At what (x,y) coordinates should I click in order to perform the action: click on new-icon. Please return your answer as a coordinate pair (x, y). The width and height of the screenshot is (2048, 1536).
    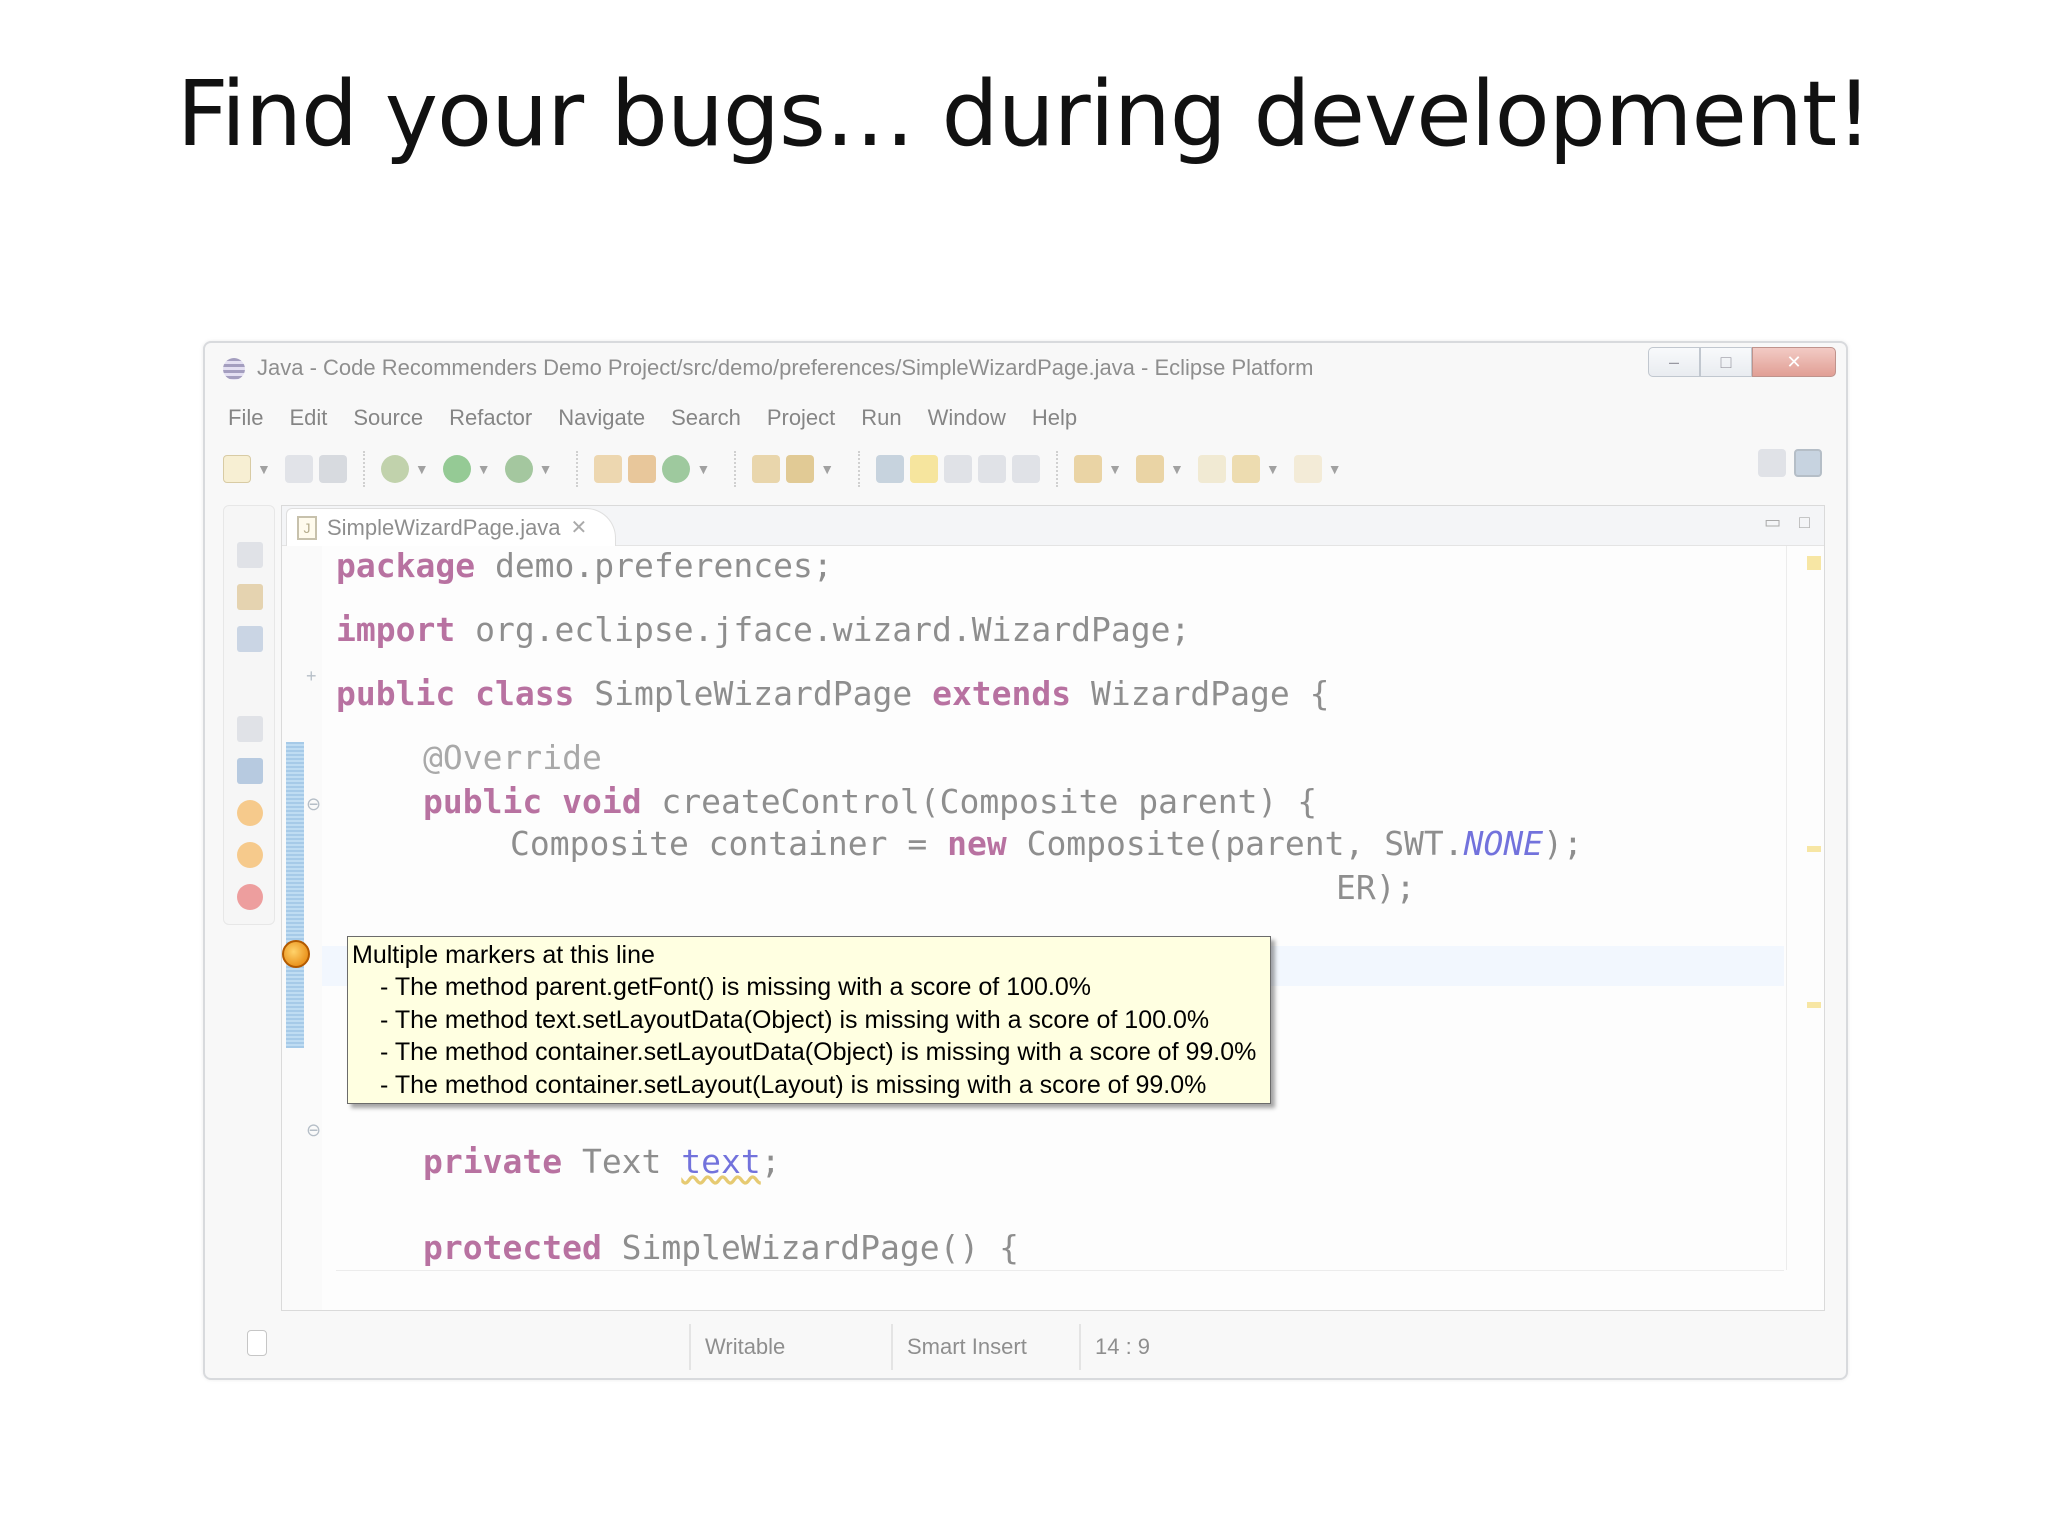
    Looking at the image, I should click on (237, 469).